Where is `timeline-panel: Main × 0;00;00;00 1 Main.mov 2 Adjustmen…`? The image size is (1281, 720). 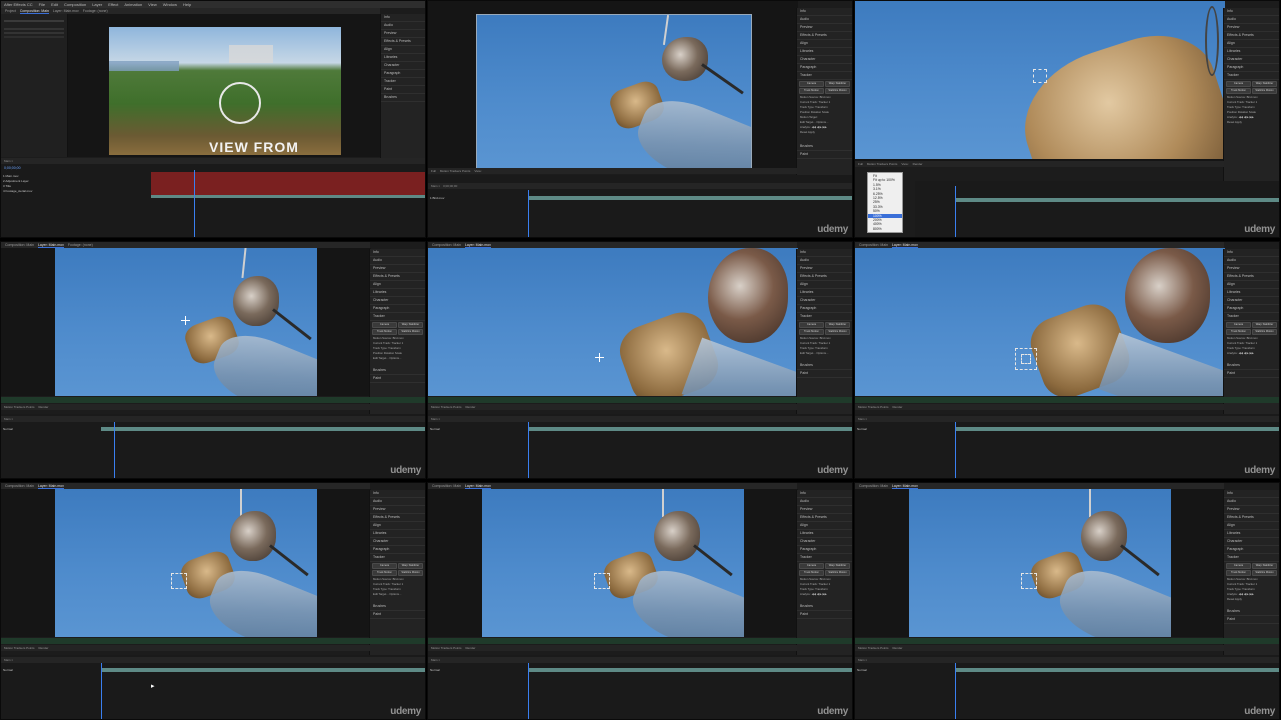 timeline-panel: Main × 0;00;00;00 1 Main.mov 2 Adjustmen… is located at coordinates (213, 197).